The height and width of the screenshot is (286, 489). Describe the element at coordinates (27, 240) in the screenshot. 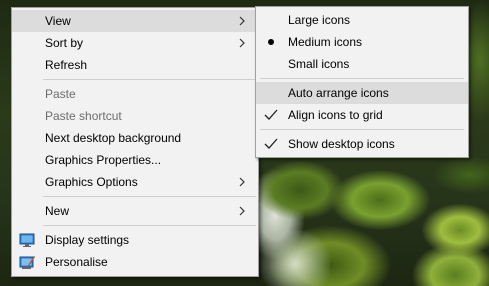

I see `display-settings-icon` at that location.